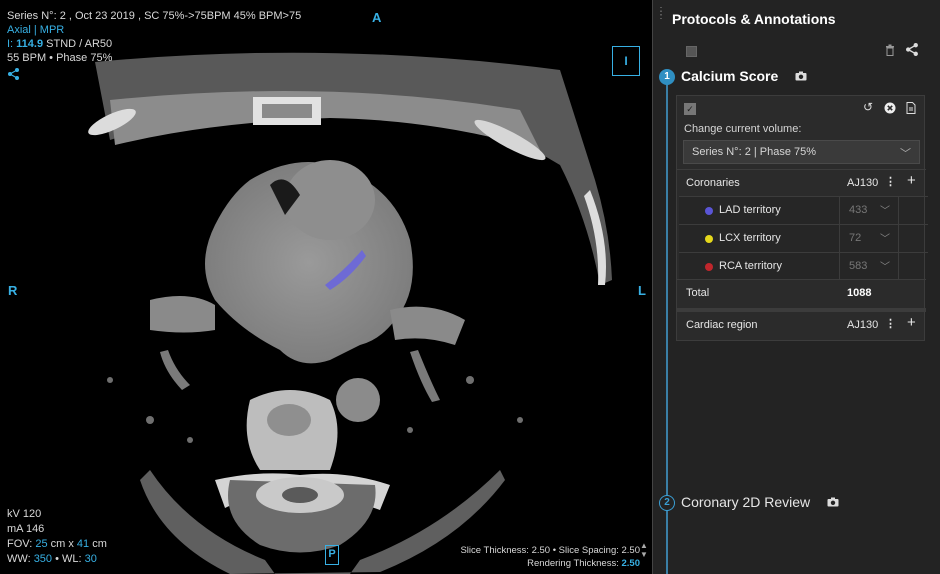 The image size is (940, 574). I want to click on rendering-value: 2.50, so click(631, 563).